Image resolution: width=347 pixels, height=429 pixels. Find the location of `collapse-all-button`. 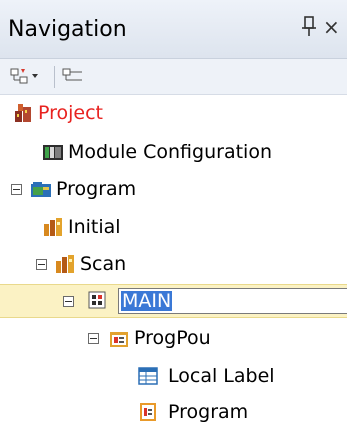

collapse-all-button is located at coordinates (75, 76).